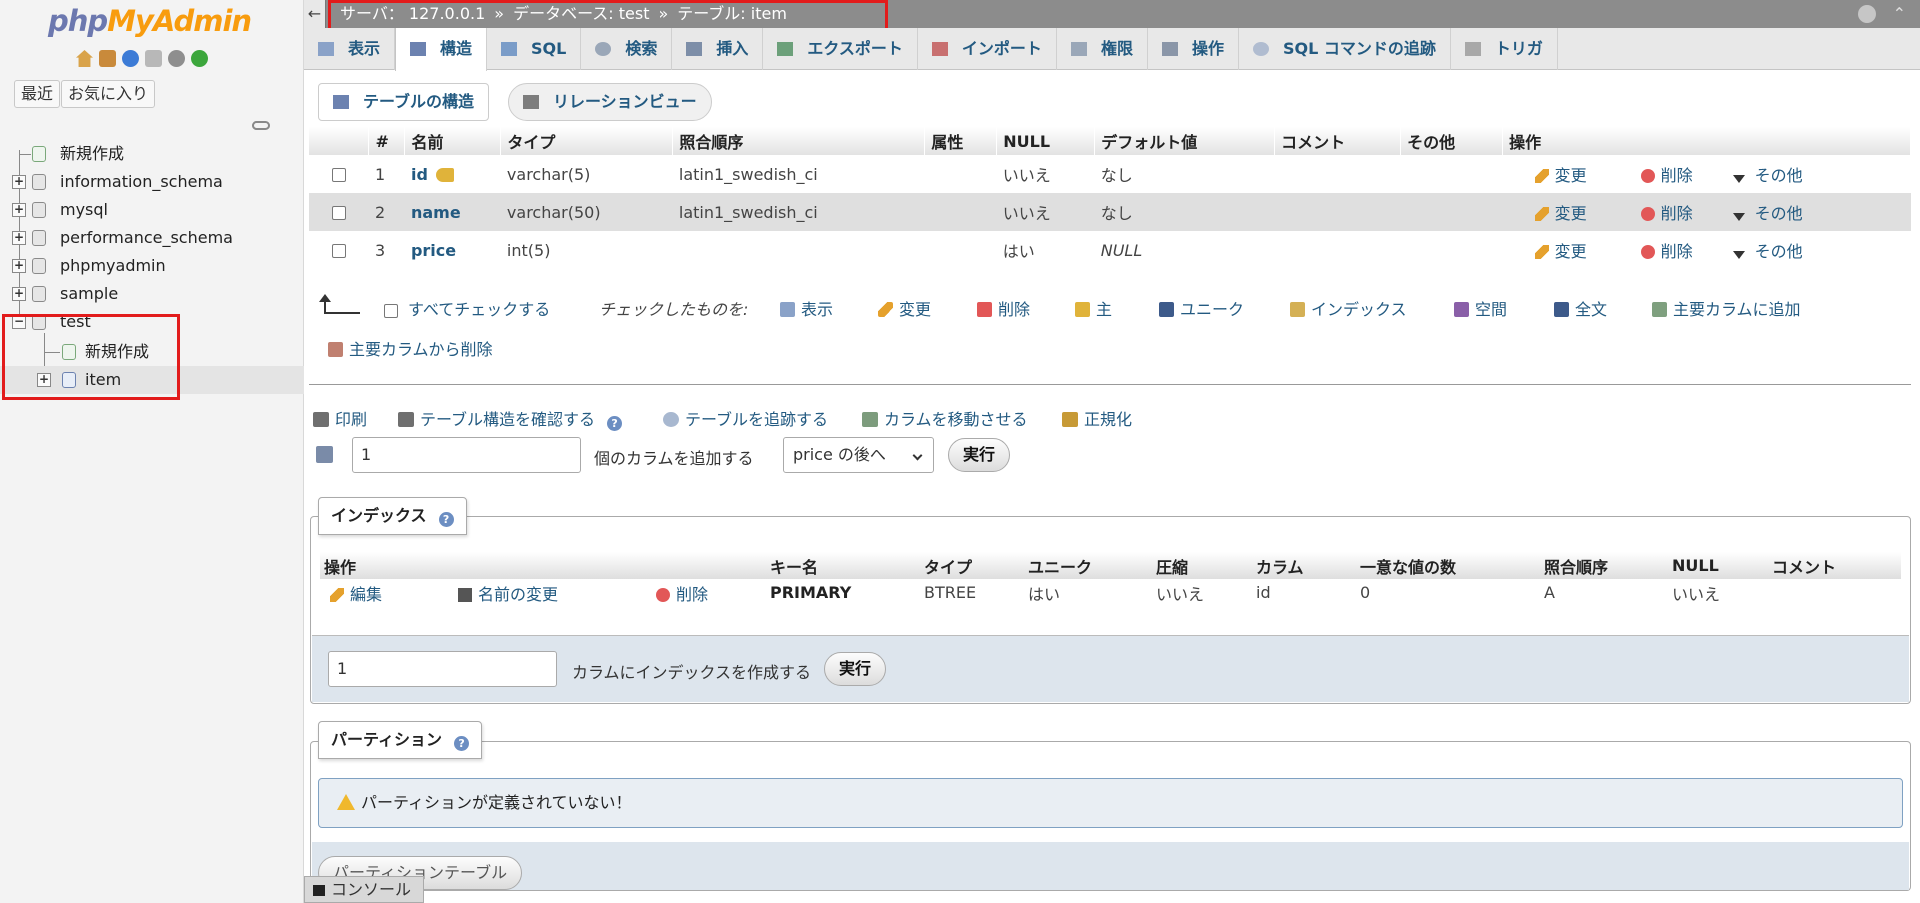 The width and height of the screenshot is (1920, 903). What do you see at coordinates (858, 455) in the screenshot?
I see `add-column-position-select: price の後へ` at bounding box center [858, 455].